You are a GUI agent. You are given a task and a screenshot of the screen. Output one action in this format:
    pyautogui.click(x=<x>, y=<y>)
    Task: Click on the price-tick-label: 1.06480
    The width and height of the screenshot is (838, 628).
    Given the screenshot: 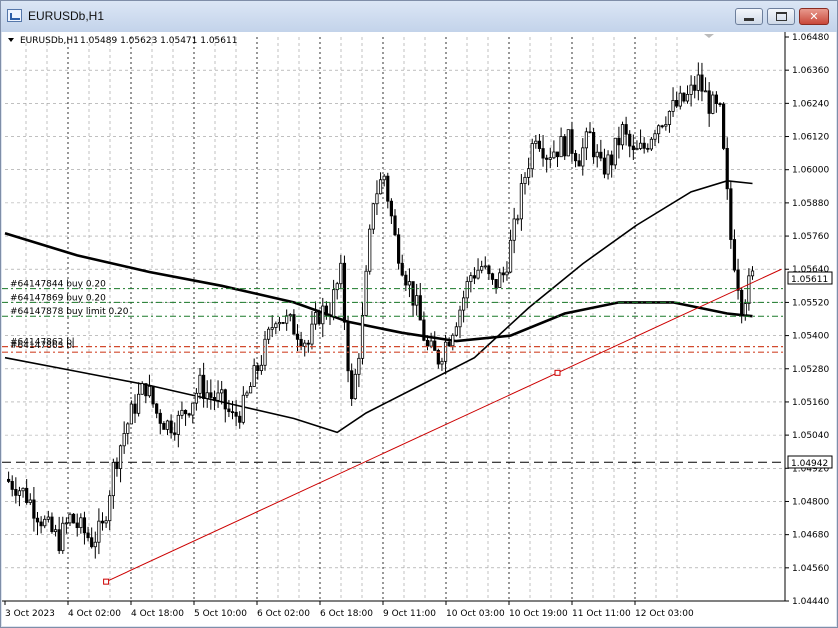 What is the action you would take?
    pyautogui.click(x=810, y=38)
    